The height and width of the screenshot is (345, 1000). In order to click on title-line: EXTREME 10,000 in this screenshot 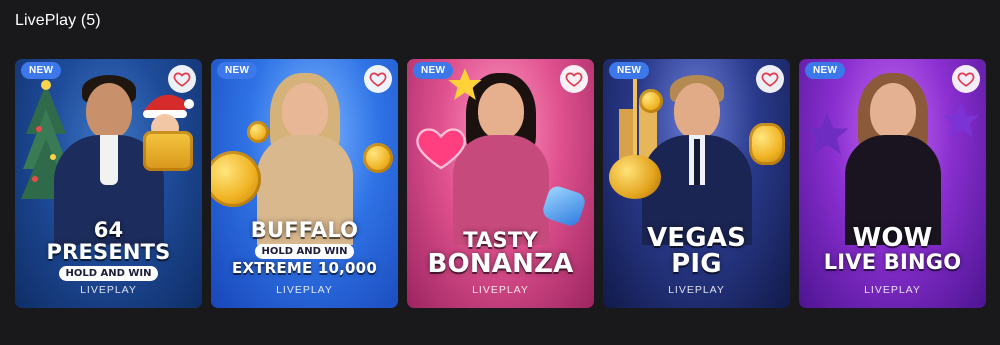, I will do `click(304, 268)`.